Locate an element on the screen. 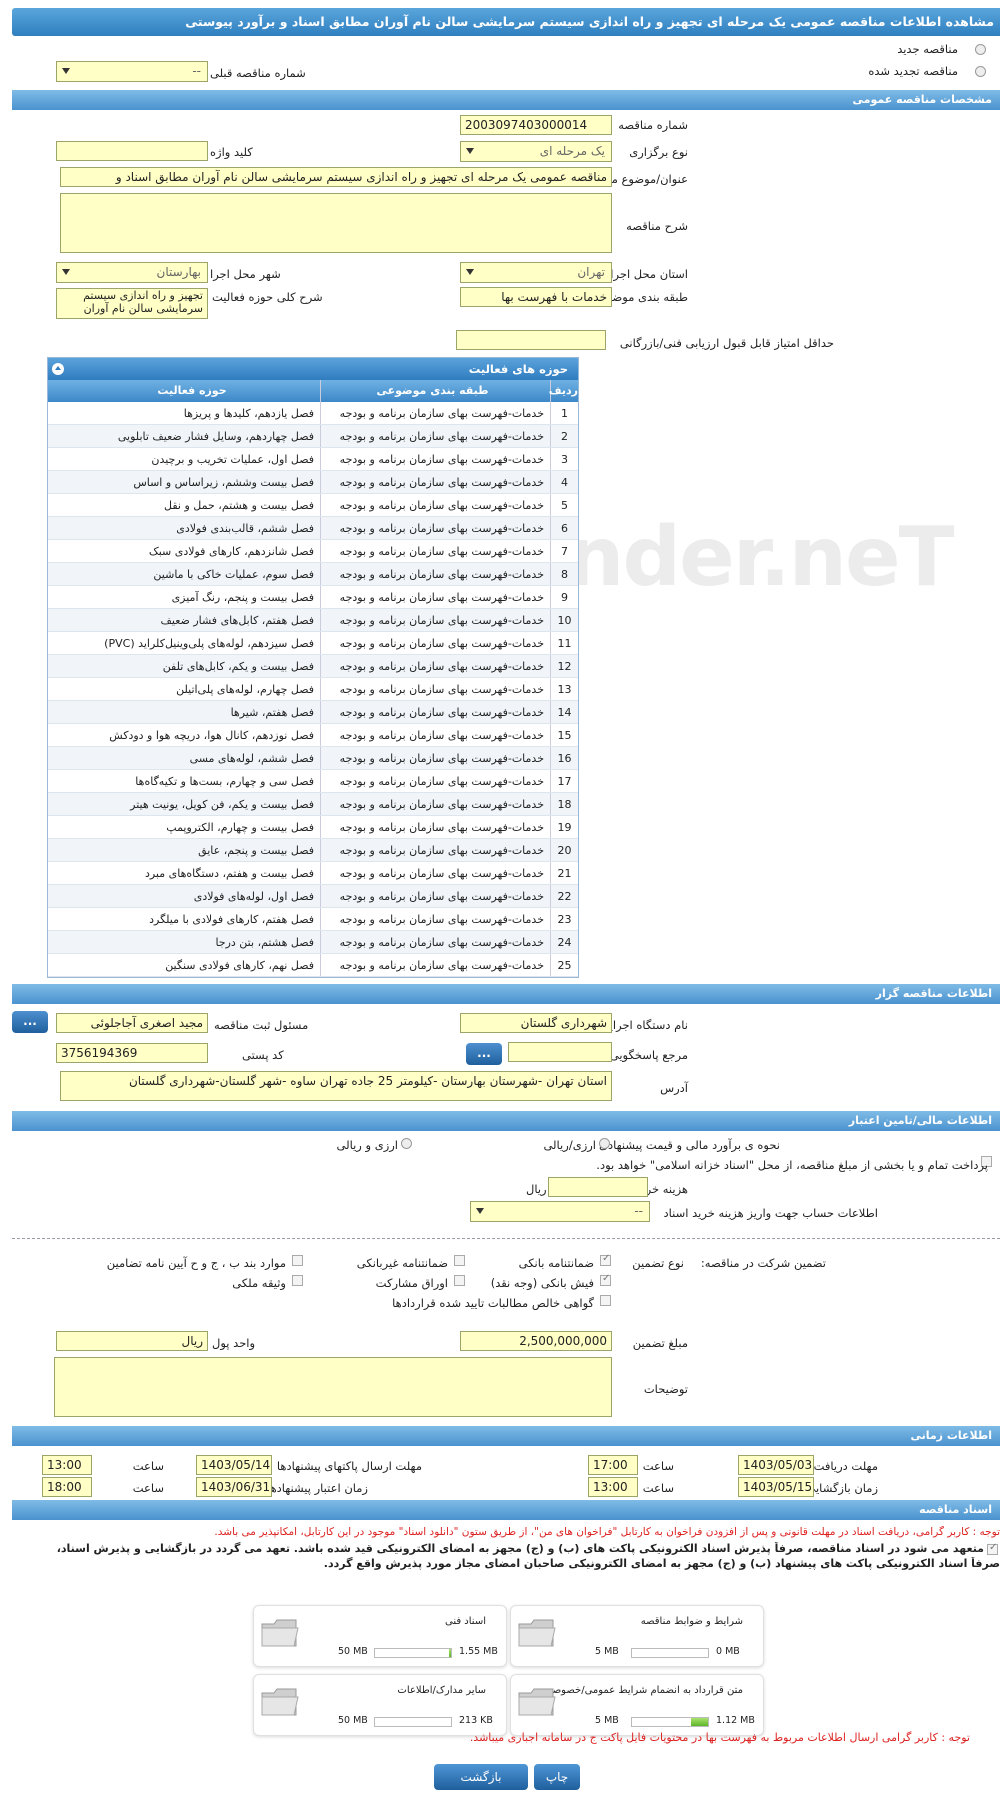  radio-renewed-tender: مناقصه تجدید شده is located at coordinates (913, 71).